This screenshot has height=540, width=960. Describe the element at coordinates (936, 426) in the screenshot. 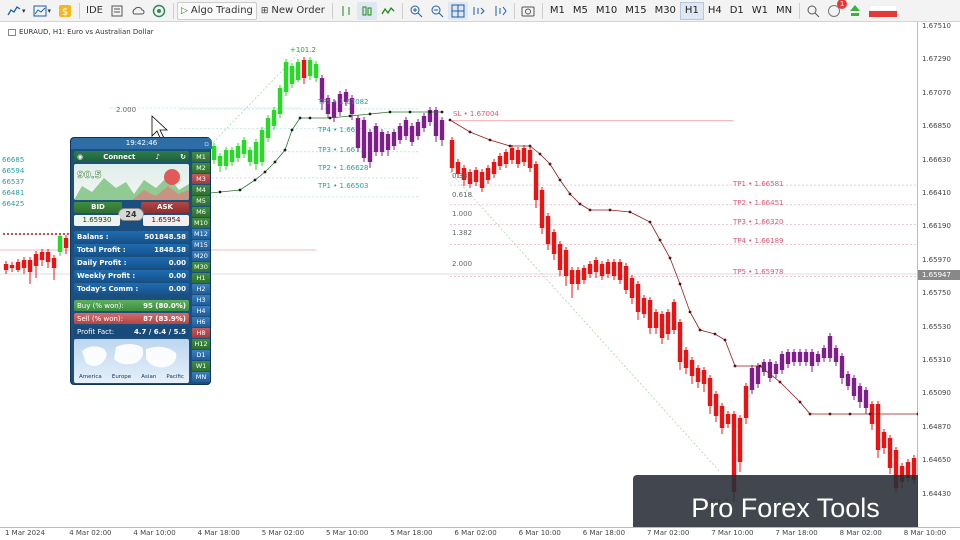

I see `price-label: 1.64870` at that location.